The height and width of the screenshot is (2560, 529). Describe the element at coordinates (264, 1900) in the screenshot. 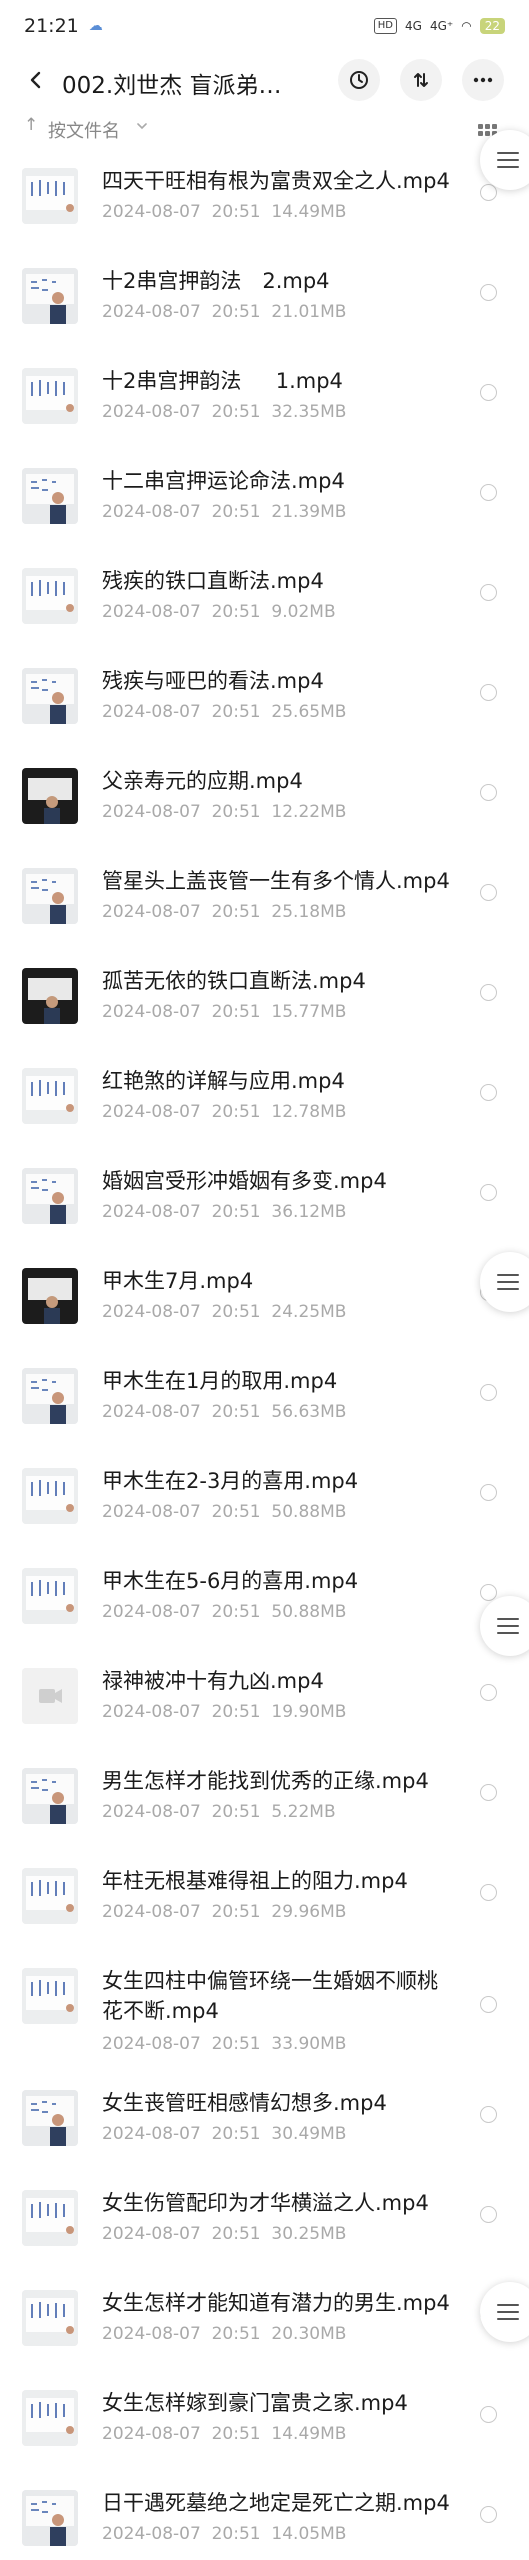

I see `file-row: 年柱无根基难得祖上的阻力.mp4 2024-08-07 20:51 29.96MB` at that location.